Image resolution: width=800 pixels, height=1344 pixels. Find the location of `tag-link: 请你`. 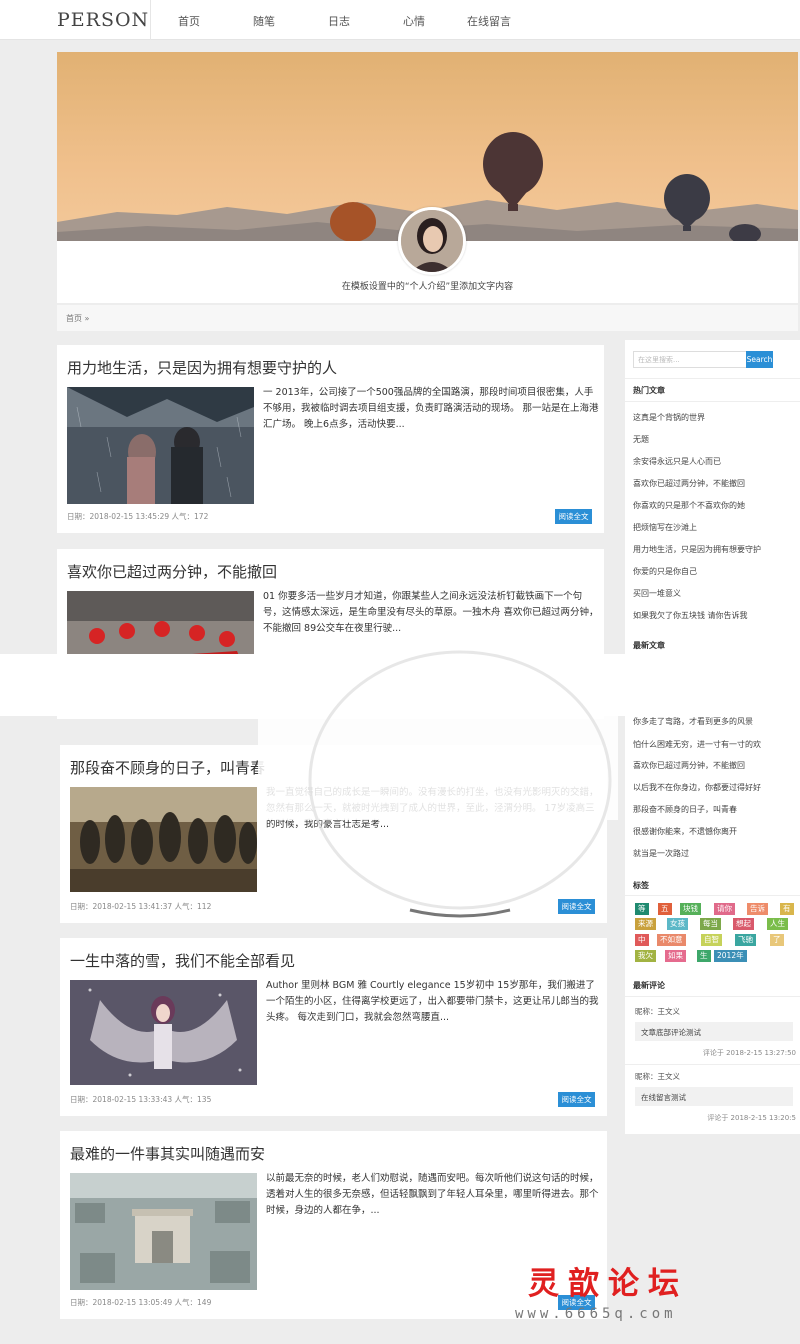

tag-link: 请你 is located at coordinates (724, 909).